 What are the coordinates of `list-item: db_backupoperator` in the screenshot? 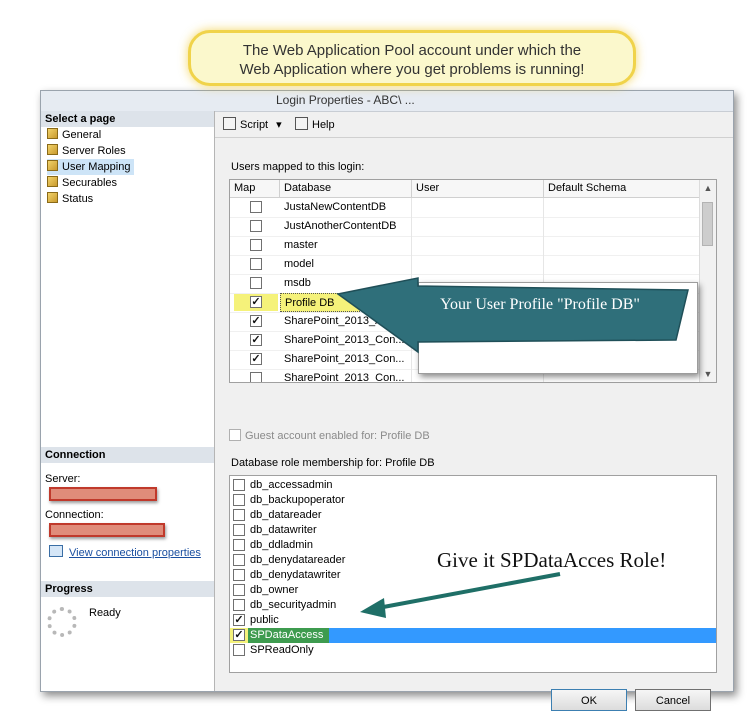 It's located at (473, 500).